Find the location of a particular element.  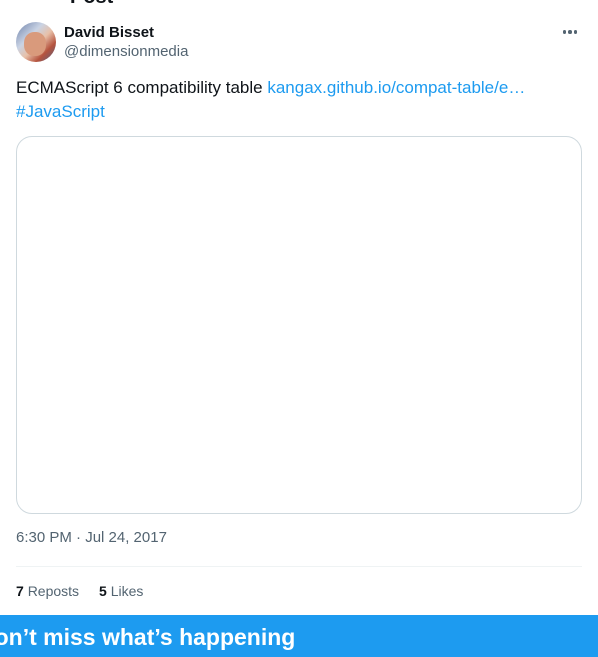

page-title: Post is located at coordinates (91, 4).